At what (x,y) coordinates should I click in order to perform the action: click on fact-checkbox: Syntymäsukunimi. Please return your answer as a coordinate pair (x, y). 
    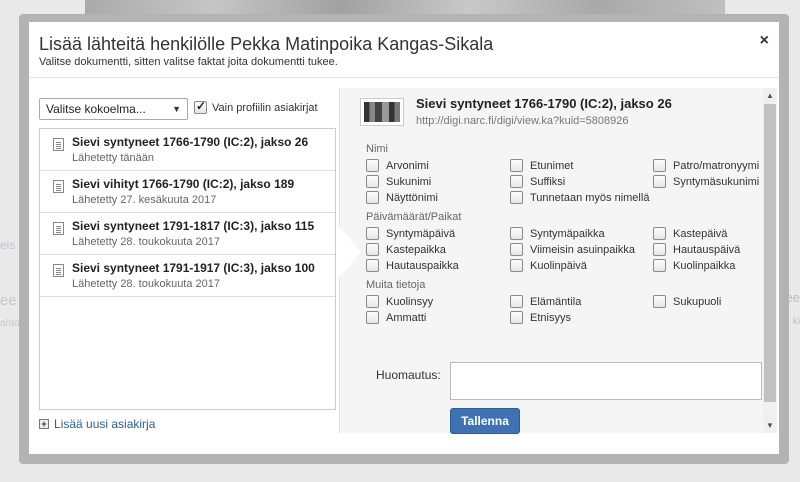
    Looking at the image, I should click on (706, 181).